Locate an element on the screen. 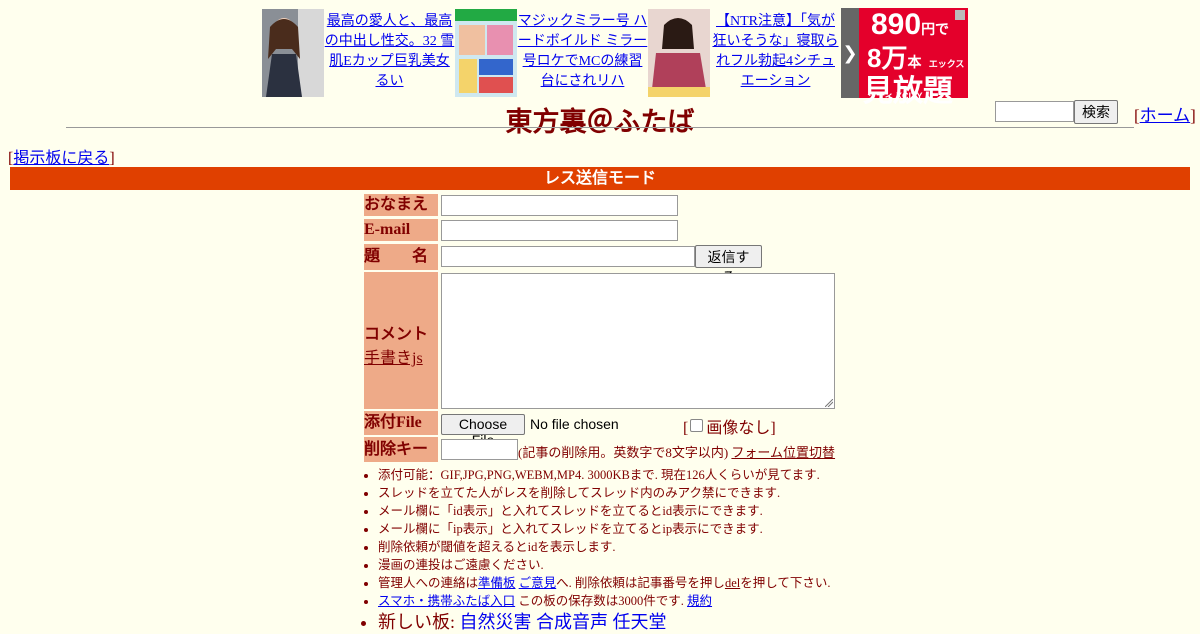 The width and height of the screenshot is (1200, 634). no-image-checkbox is located at coordinates (697, 425).